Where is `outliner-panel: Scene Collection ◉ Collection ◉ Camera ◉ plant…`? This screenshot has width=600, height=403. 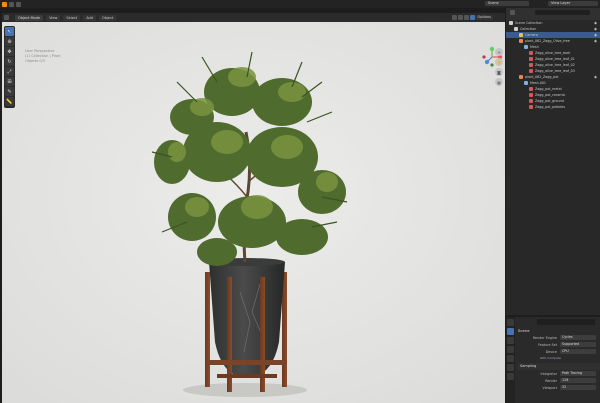
outliner-panel: Scene Collection ◉ Collection ◉ Camera ◉ plant… is located at coordinates (553, 161).